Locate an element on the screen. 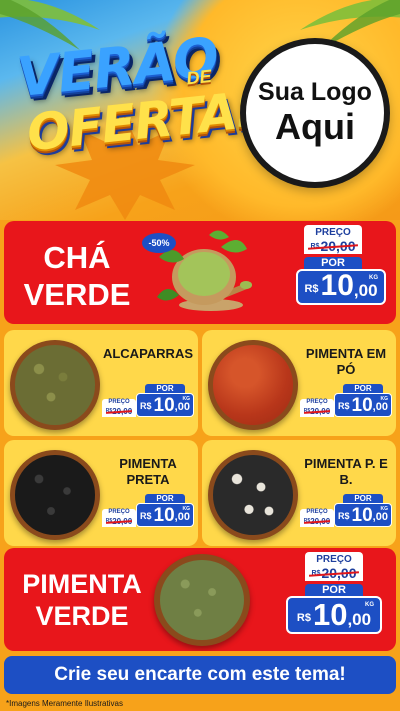  product-name-line-1: PIMENTA is located at coordinates (82, 584).